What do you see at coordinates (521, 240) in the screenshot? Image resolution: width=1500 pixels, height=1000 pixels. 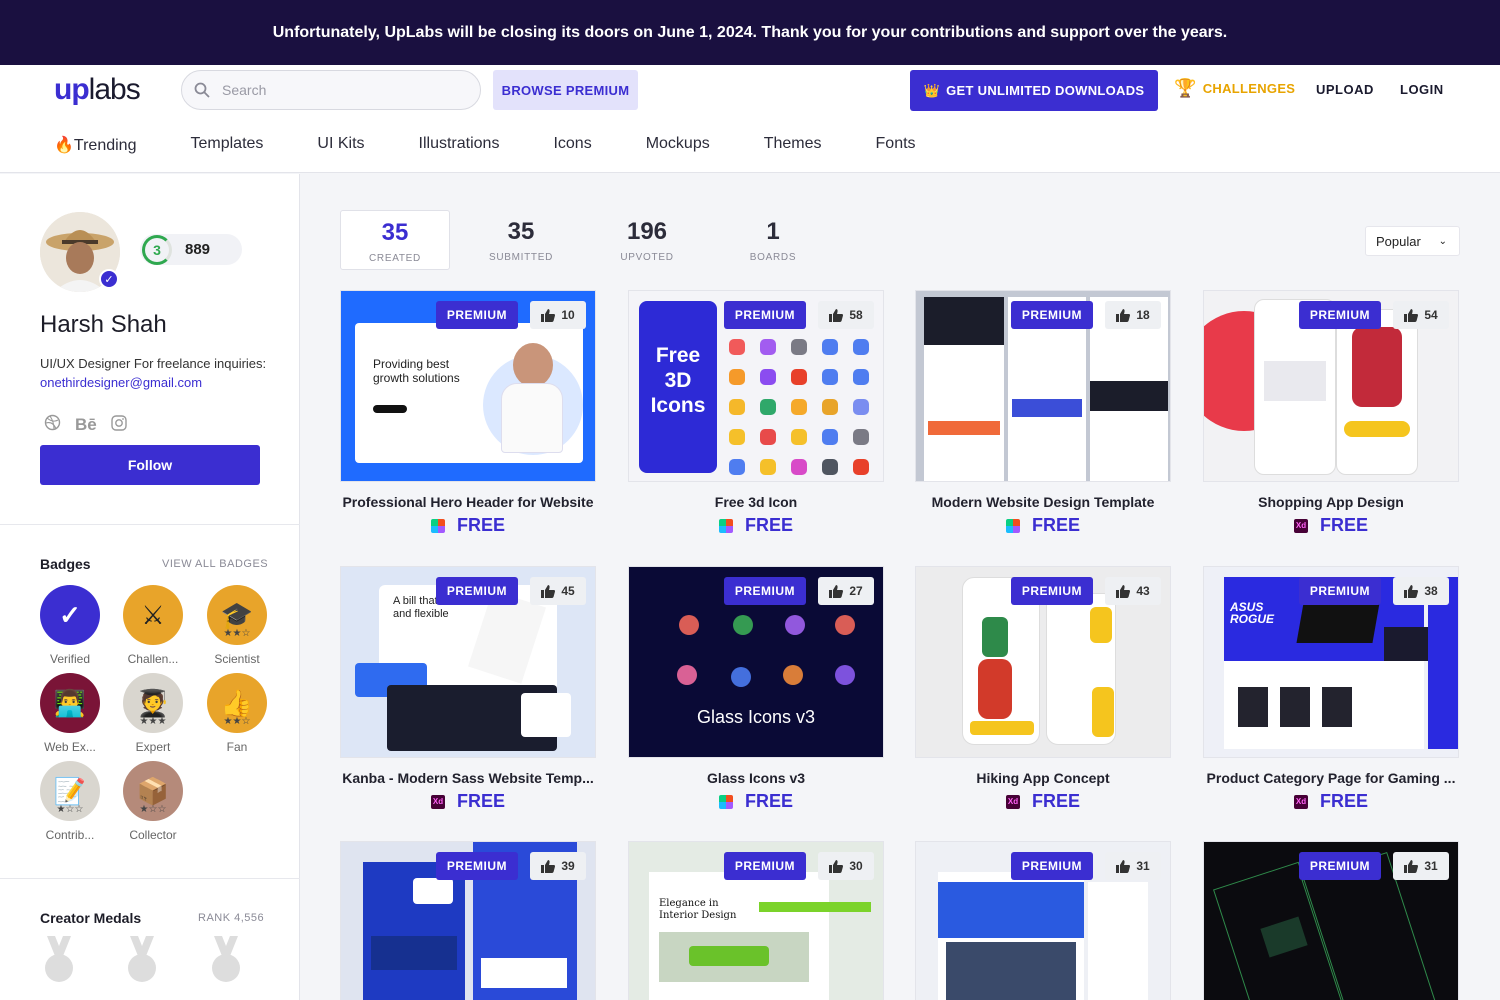 I see `tab-submitted: 35 SUBMITTED` at bounding box center [521, 240].